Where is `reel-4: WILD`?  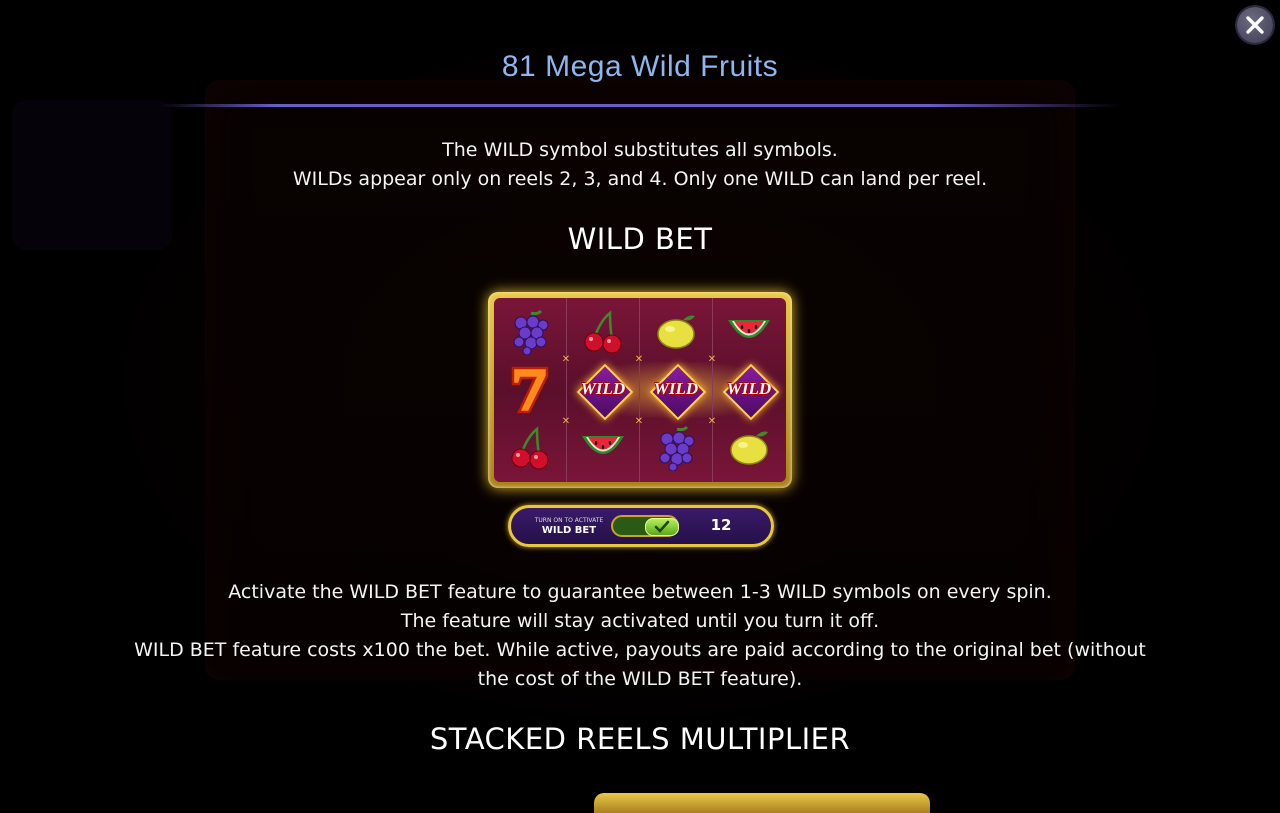 reel-4: WILD is located at coordinates (749, 390).